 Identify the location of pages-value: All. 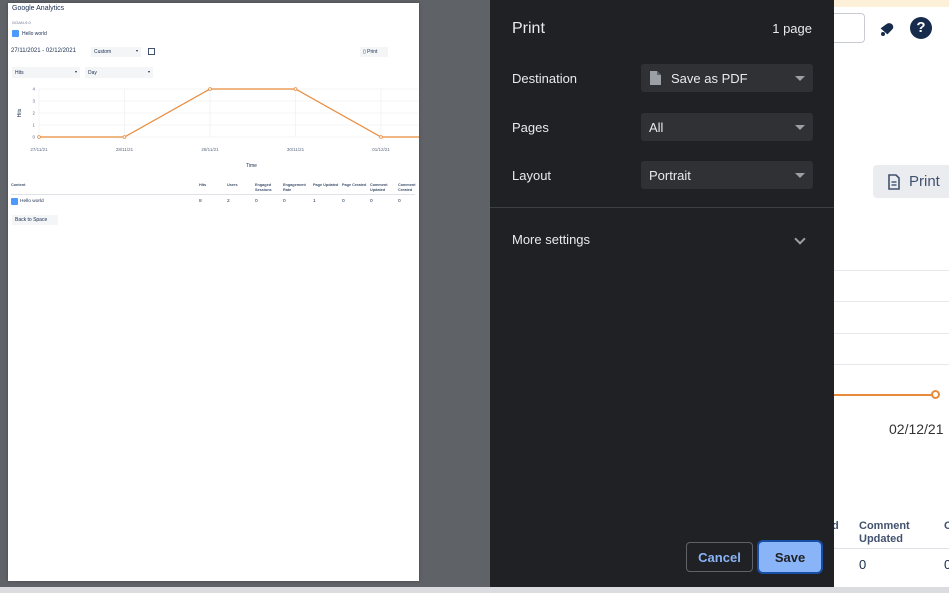
(656, 127).